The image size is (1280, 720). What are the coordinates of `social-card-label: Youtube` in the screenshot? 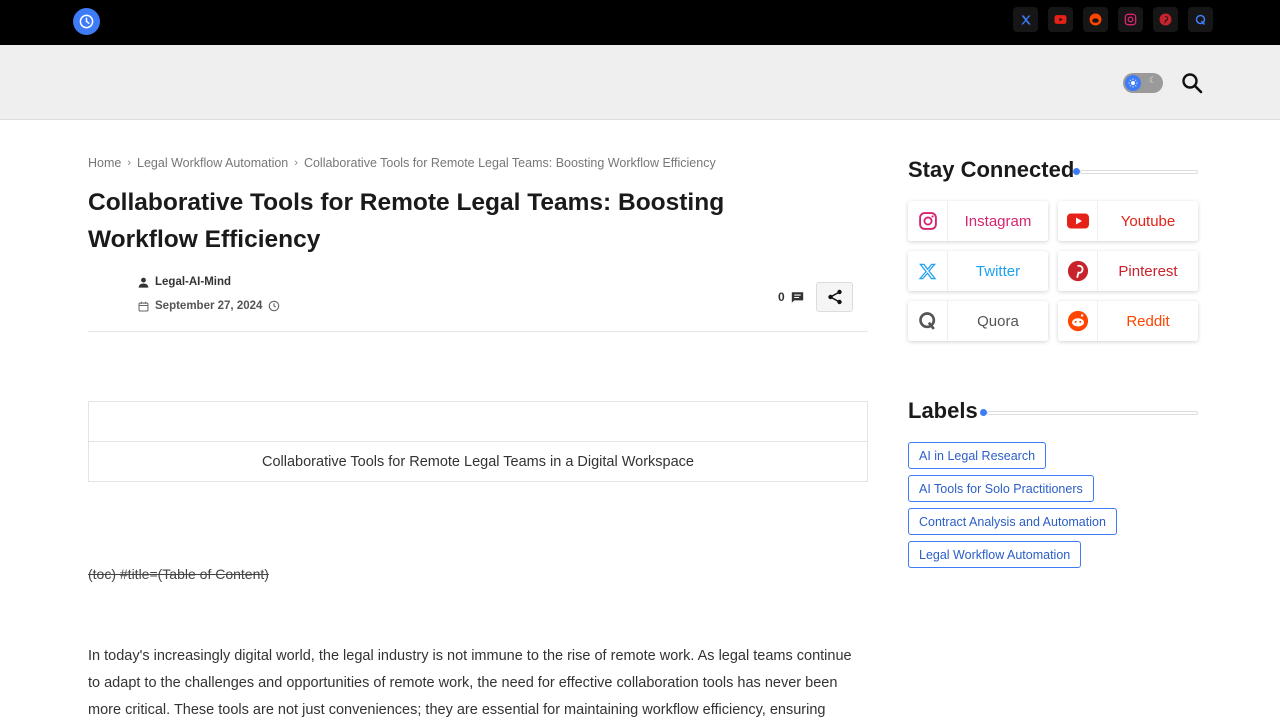 It's located at (1148, 221).